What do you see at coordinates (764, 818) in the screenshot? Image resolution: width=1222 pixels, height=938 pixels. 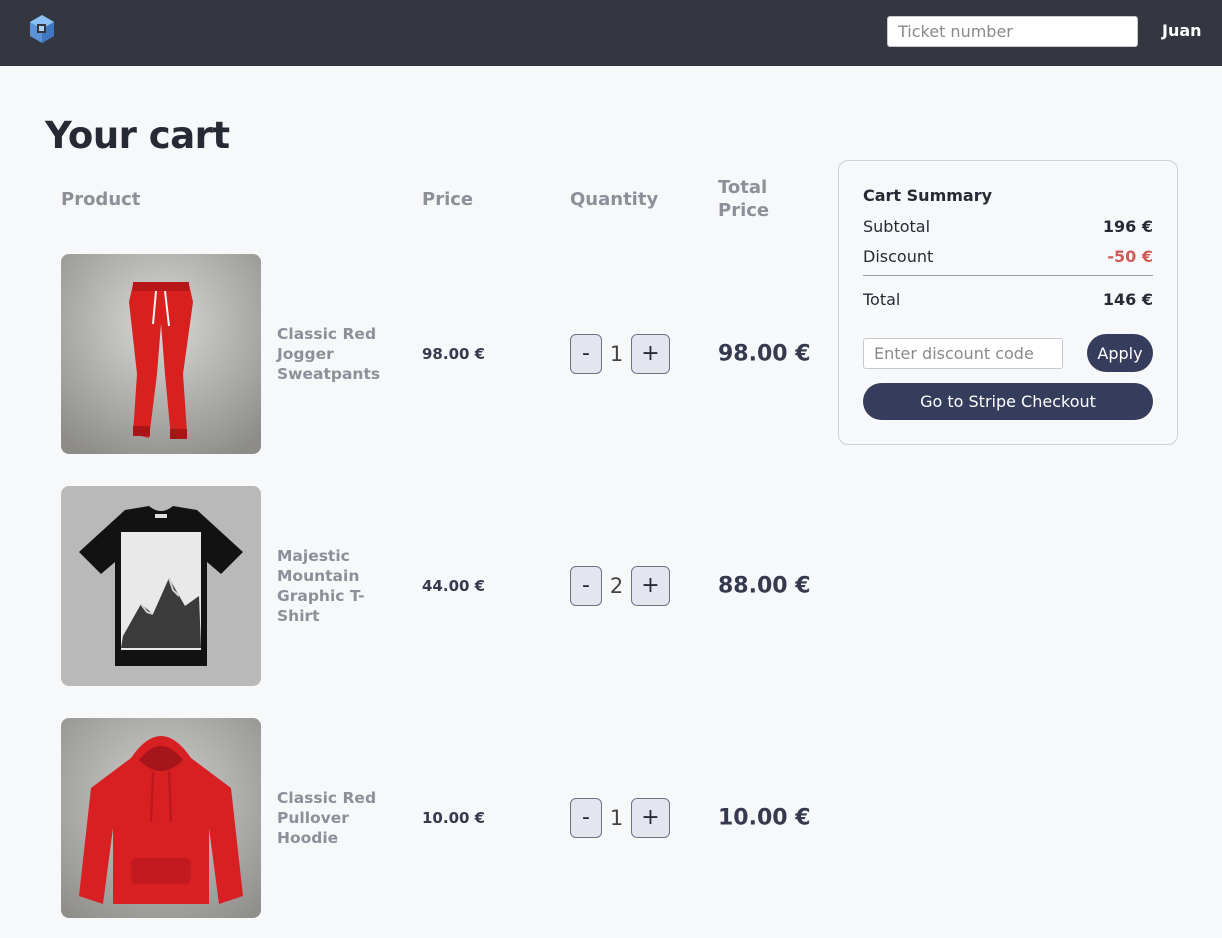 I see `line-total-price: 10.00 €` at bounding box center [764, 818].